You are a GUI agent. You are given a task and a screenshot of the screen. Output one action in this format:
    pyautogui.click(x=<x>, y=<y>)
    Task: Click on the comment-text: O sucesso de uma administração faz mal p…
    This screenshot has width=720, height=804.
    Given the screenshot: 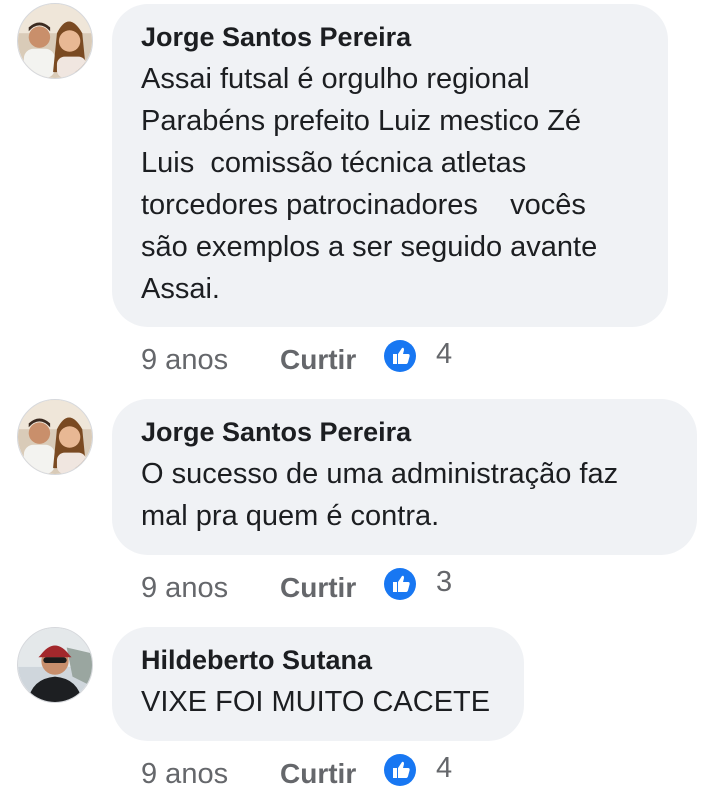 What is the action you would take?
    pyautogui.click(x=380, y=495)
    